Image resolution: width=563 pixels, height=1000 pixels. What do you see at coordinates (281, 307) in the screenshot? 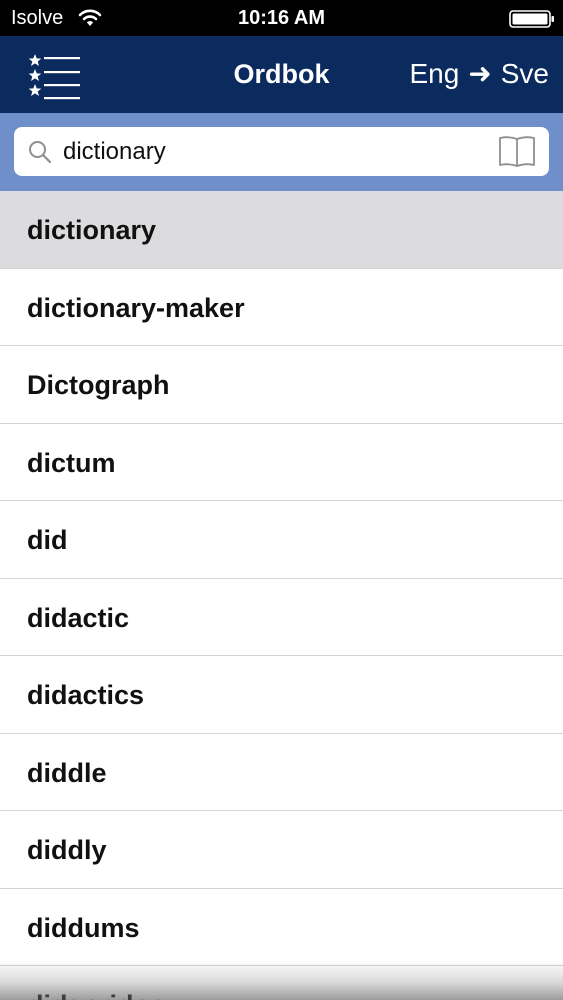
I see `list-item: dictionary-maker` at bounding box center [281, 307].